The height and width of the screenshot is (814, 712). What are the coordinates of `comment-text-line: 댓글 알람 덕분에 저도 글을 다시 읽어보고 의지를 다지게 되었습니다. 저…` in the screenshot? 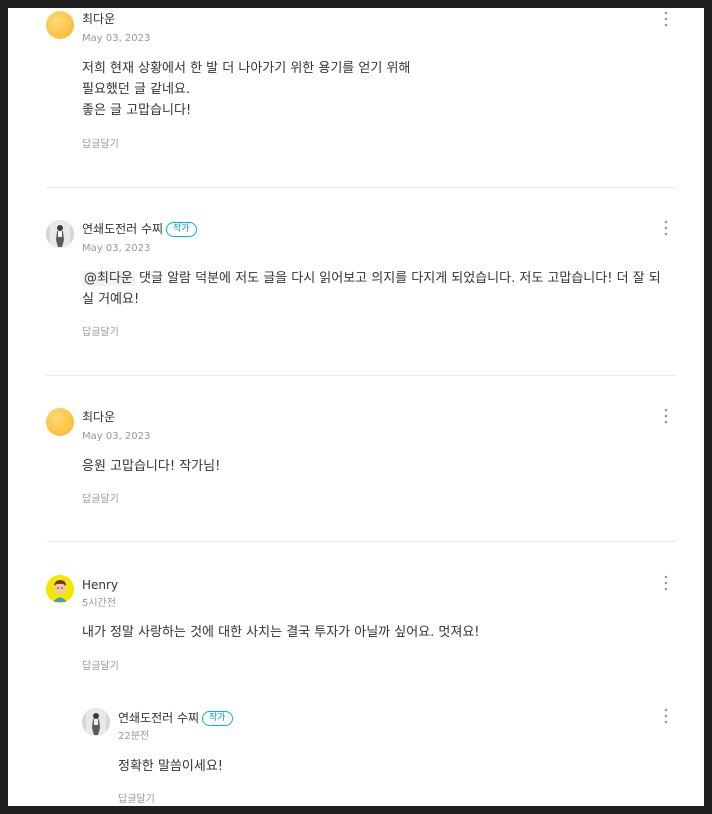 It's located at (400, 278).